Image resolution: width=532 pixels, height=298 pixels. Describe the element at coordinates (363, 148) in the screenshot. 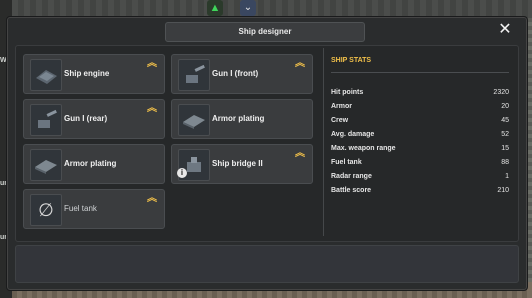

I see `stat-label: Max. weapon range` at that location.